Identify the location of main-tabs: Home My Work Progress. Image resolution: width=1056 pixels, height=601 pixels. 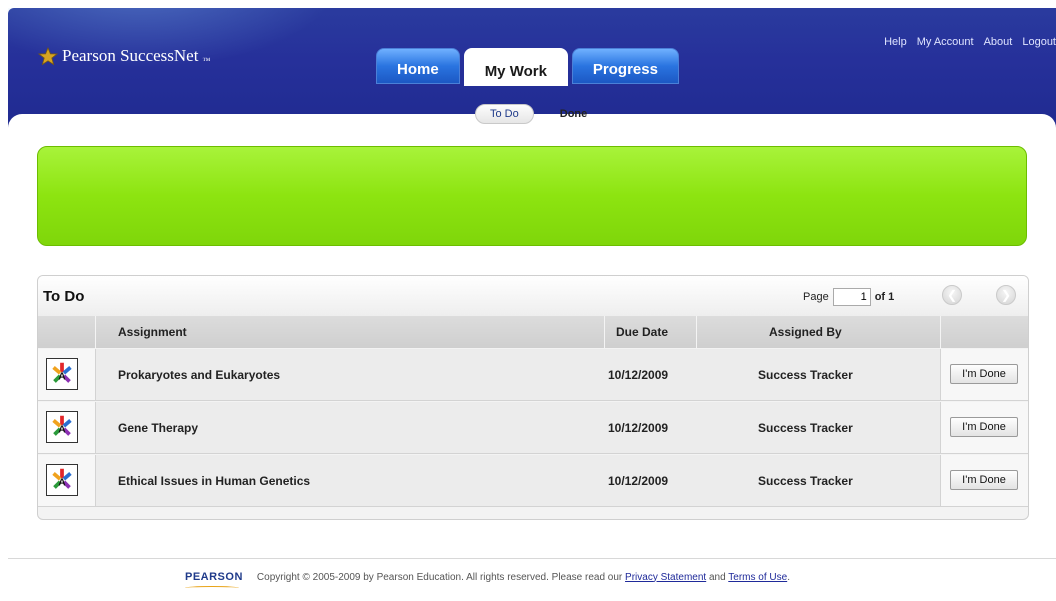
(527, 67).